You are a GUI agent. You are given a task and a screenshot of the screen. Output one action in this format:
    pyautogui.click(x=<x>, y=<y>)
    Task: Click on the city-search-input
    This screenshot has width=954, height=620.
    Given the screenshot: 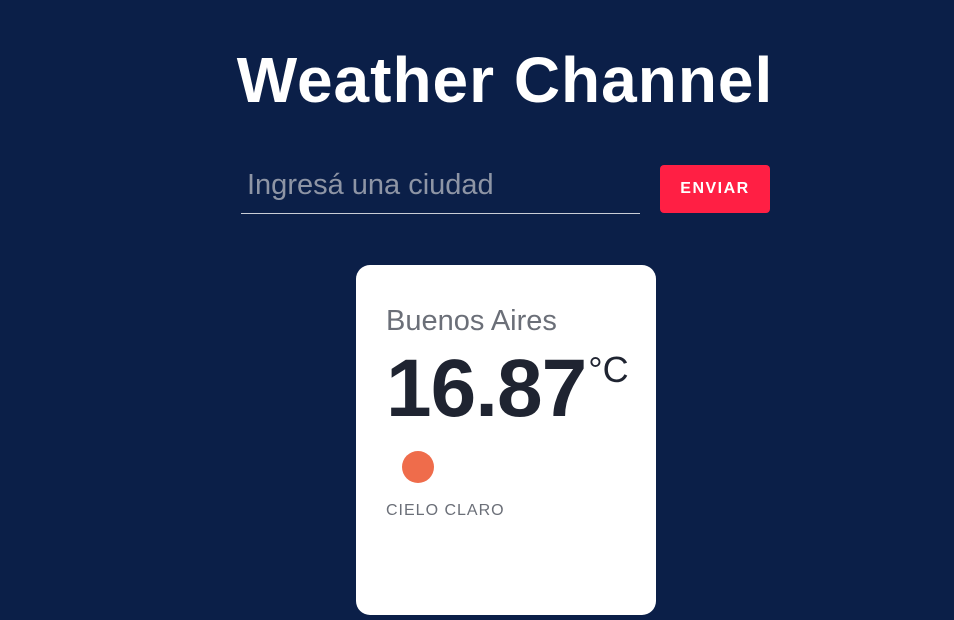 What is the action you would take?
    pyautogui.click(x=440, y=186)
    